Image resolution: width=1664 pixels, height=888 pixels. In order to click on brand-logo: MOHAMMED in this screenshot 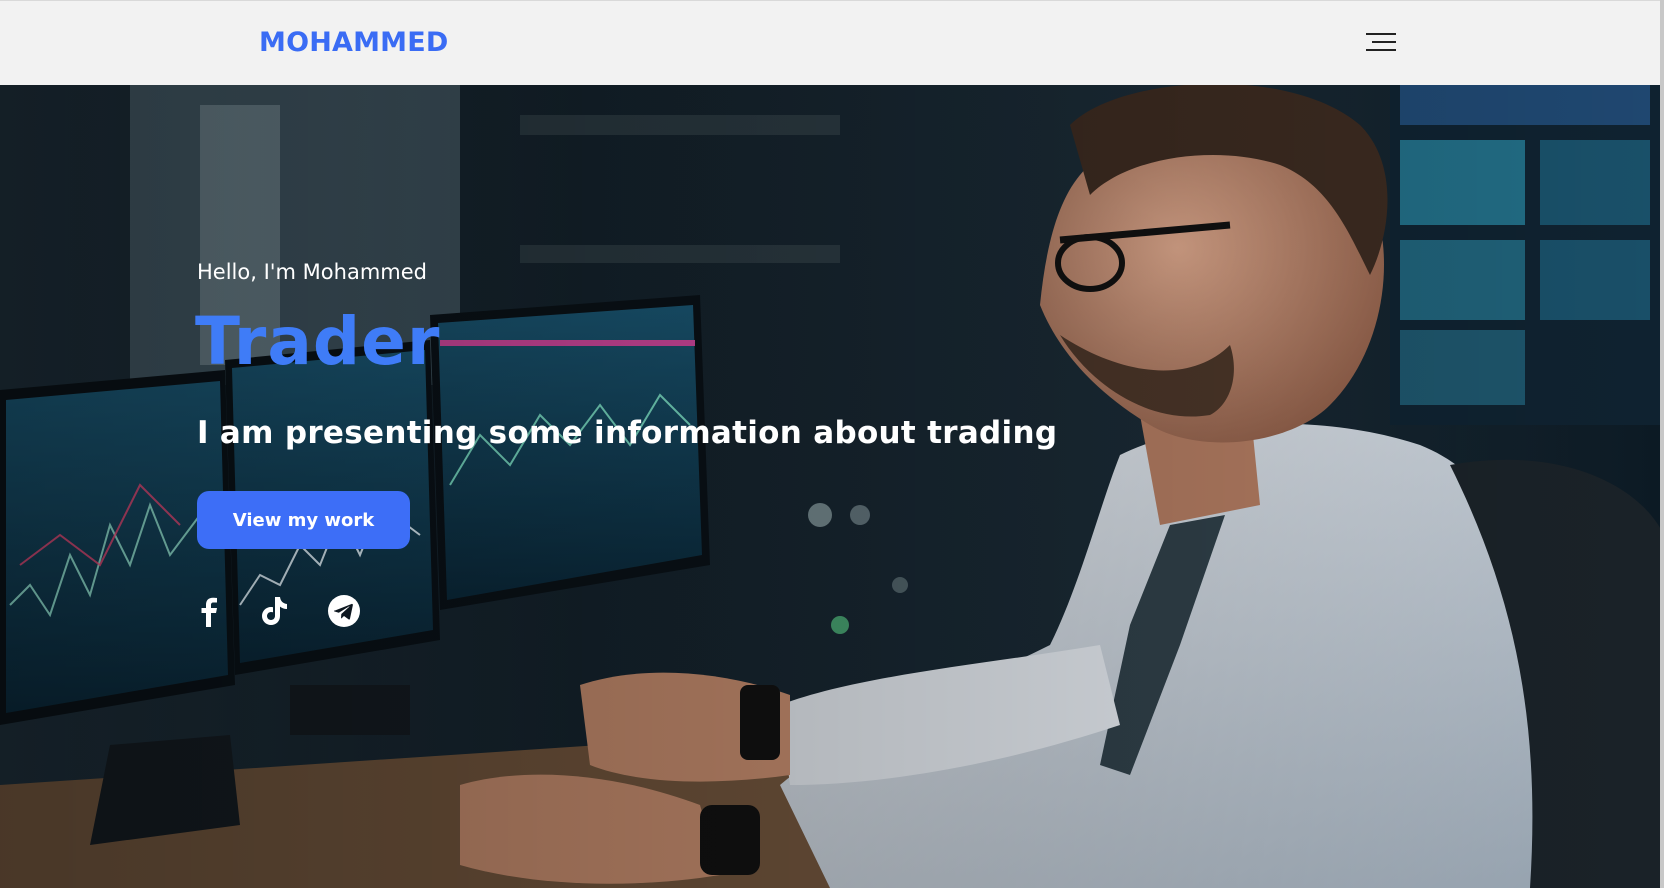, I will do `click(354, 42)`.